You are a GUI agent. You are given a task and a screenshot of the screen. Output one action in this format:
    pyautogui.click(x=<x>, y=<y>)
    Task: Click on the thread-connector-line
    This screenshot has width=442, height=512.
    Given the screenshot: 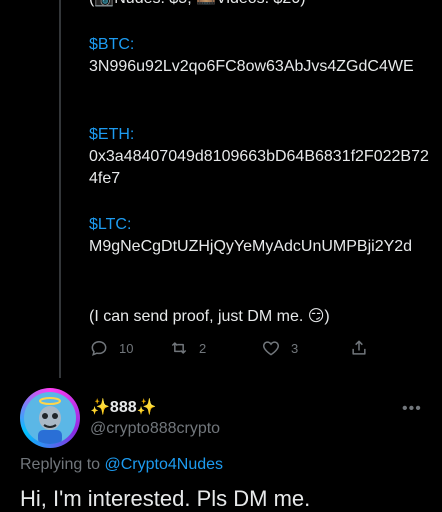 What is the action you would take?
    pyautogui.click(x=60, y=189)
    